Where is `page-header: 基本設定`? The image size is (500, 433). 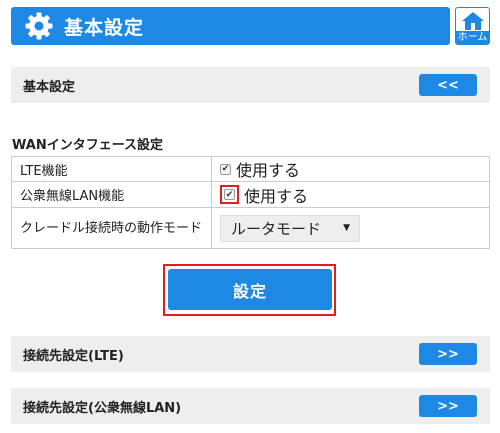 page-header: 基本設定 is located at coordinates (230, 26).